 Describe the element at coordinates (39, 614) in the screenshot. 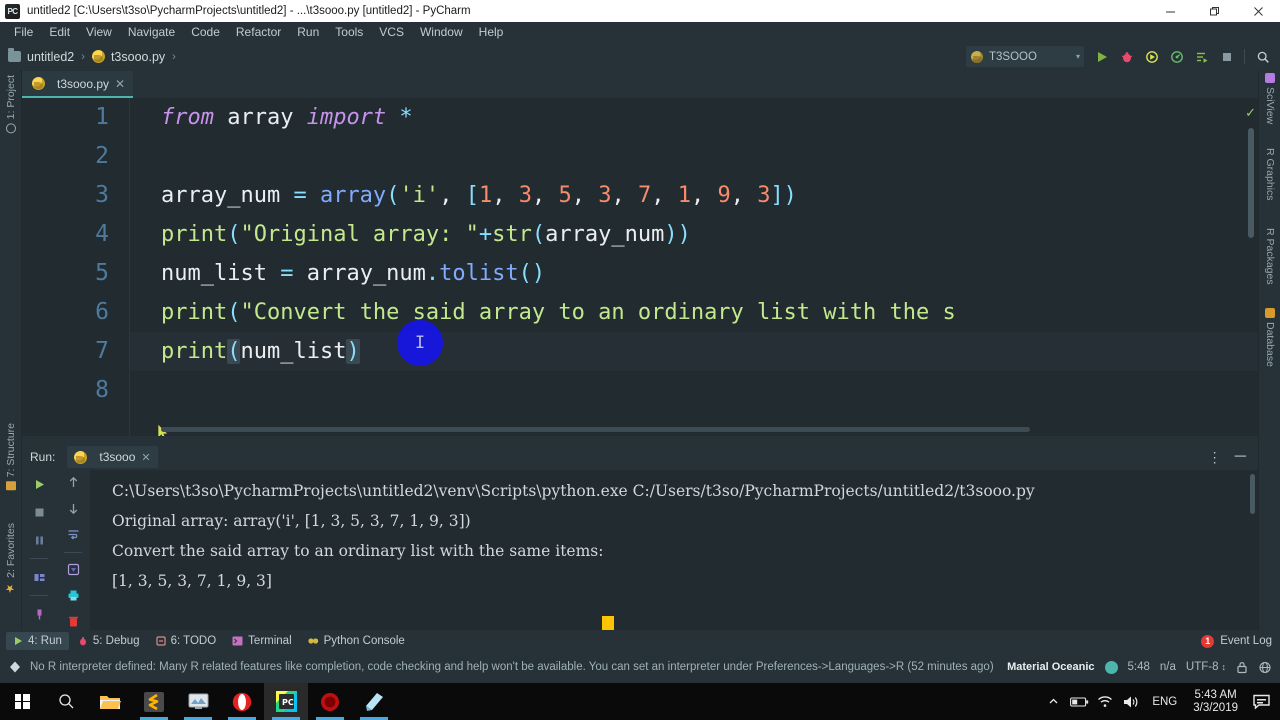

I see `pin-tab-button` at that location.